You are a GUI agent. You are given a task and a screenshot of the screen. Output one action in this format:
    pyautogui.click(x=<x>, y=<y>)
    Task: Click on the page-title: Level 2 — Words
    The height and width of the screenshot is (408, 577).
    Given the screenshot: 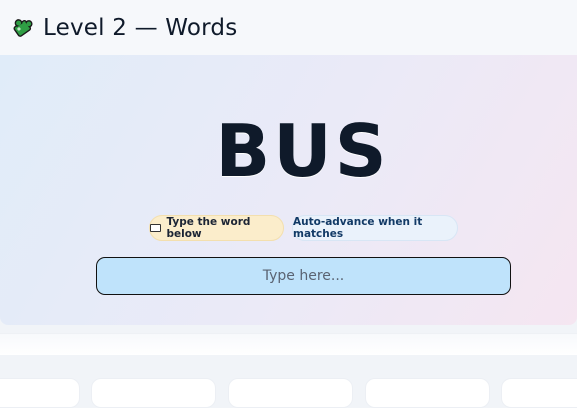 What is the action you would take?
    pyautogui.click(x=140, y=27)
    